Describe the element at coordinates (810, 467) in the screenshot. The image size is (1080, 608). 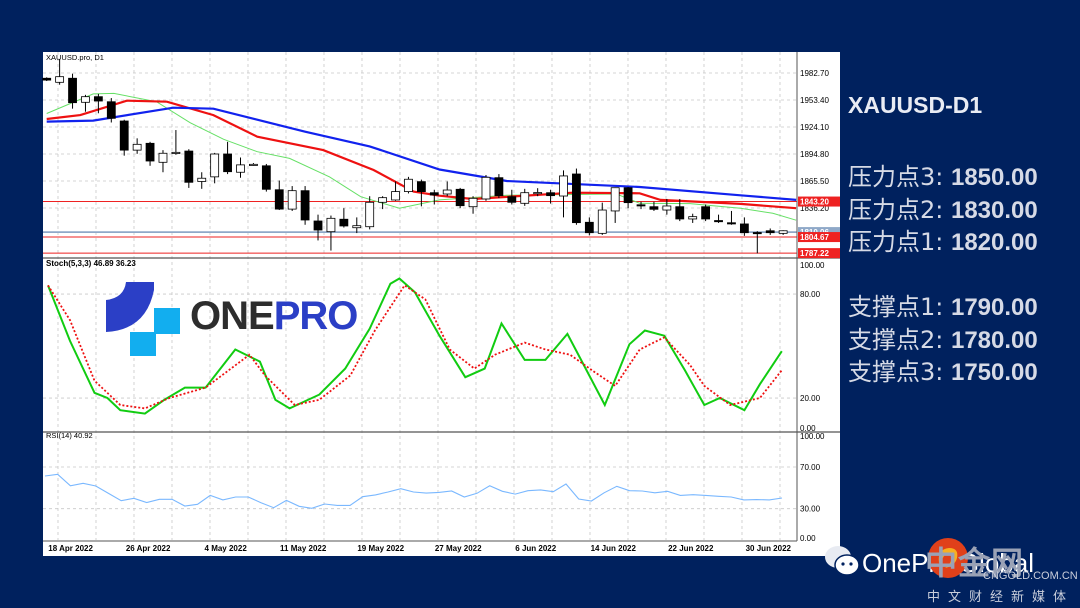
I see `rsi-tick-label: 70.00` at that location.